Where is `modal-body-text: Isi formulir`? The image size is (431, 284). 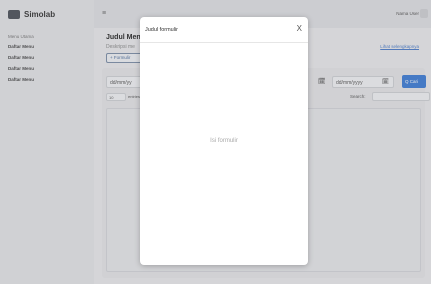 modal-body-text: Isi formulir is located at coordinates (224, 141).